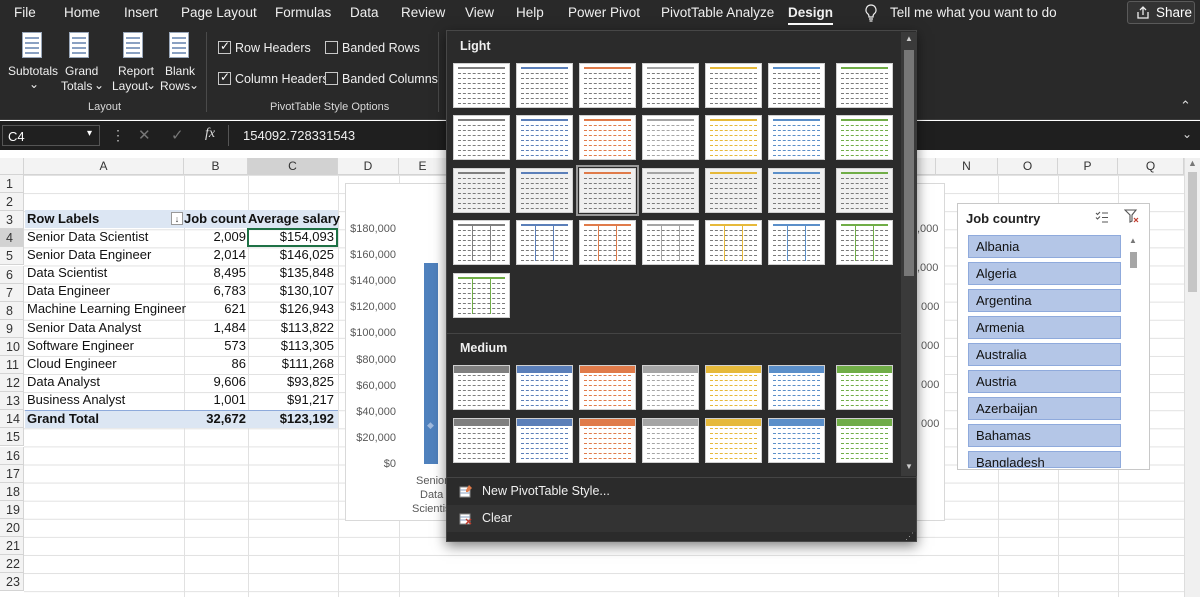 Image resolution: width=1200 pixels, height=597 pixels. Describe the element at coordinates (106, 309) in the screenshot. I see `pivot-row-label: Machine Learning Engineer` at that location.